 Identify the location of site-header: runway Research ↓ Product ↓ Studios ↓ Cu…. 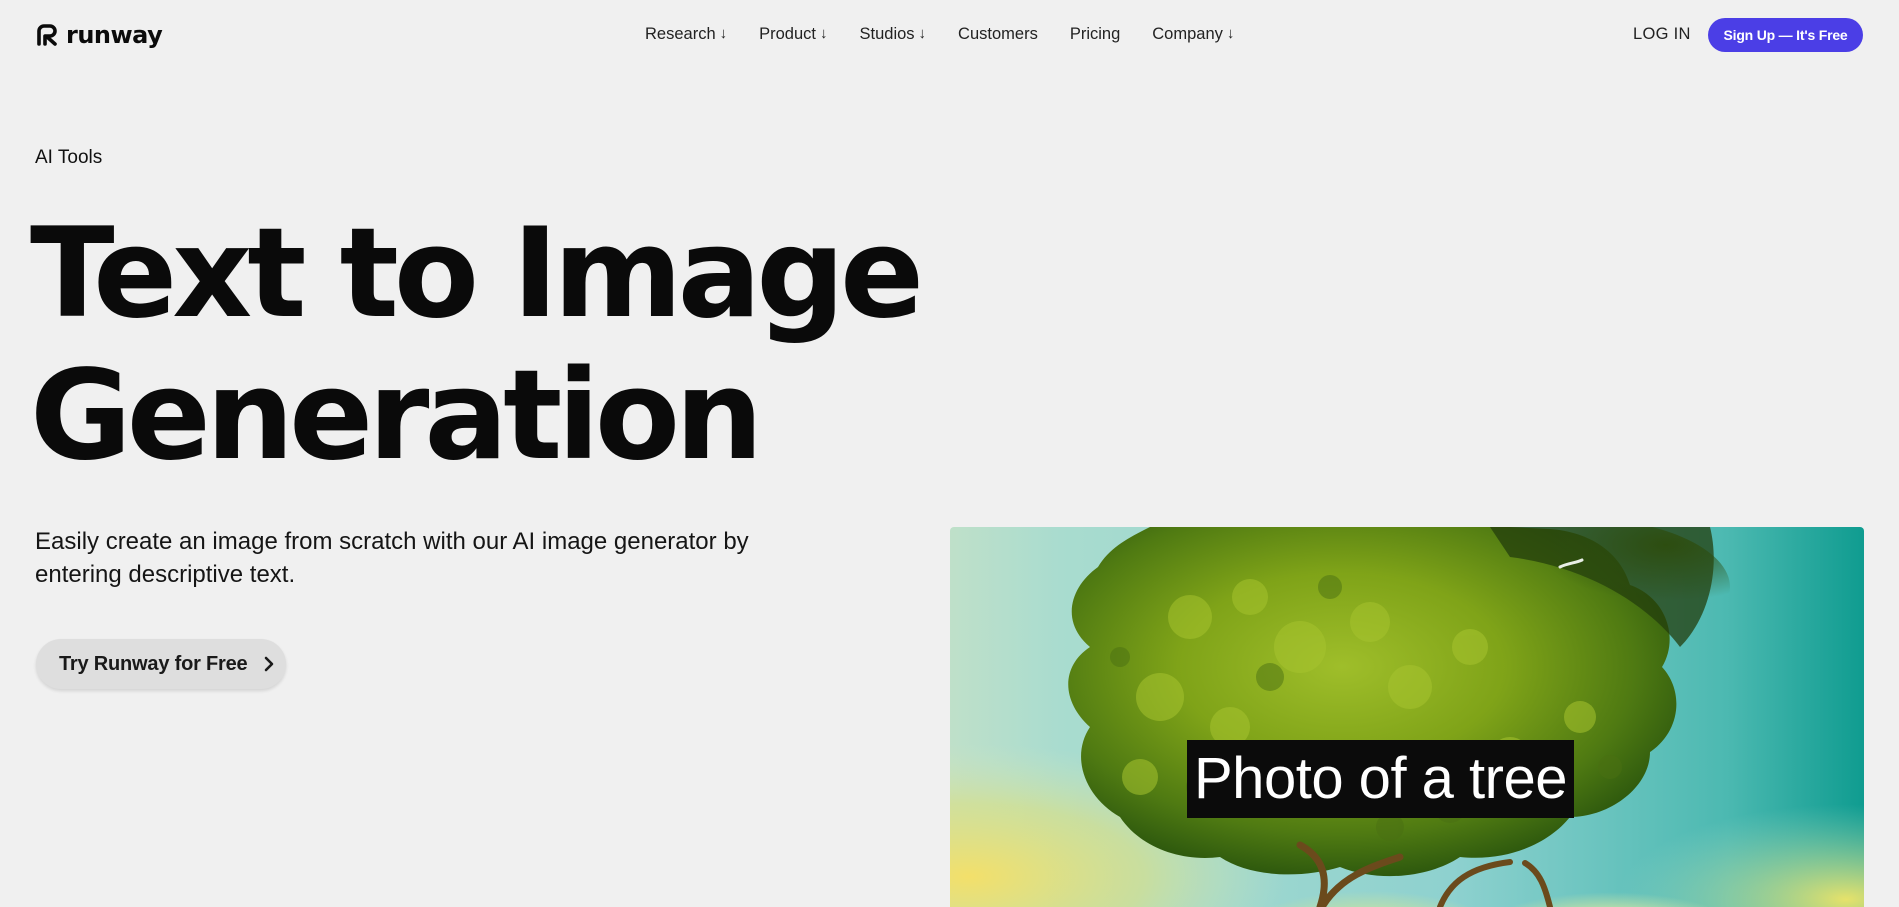
(949, 35).